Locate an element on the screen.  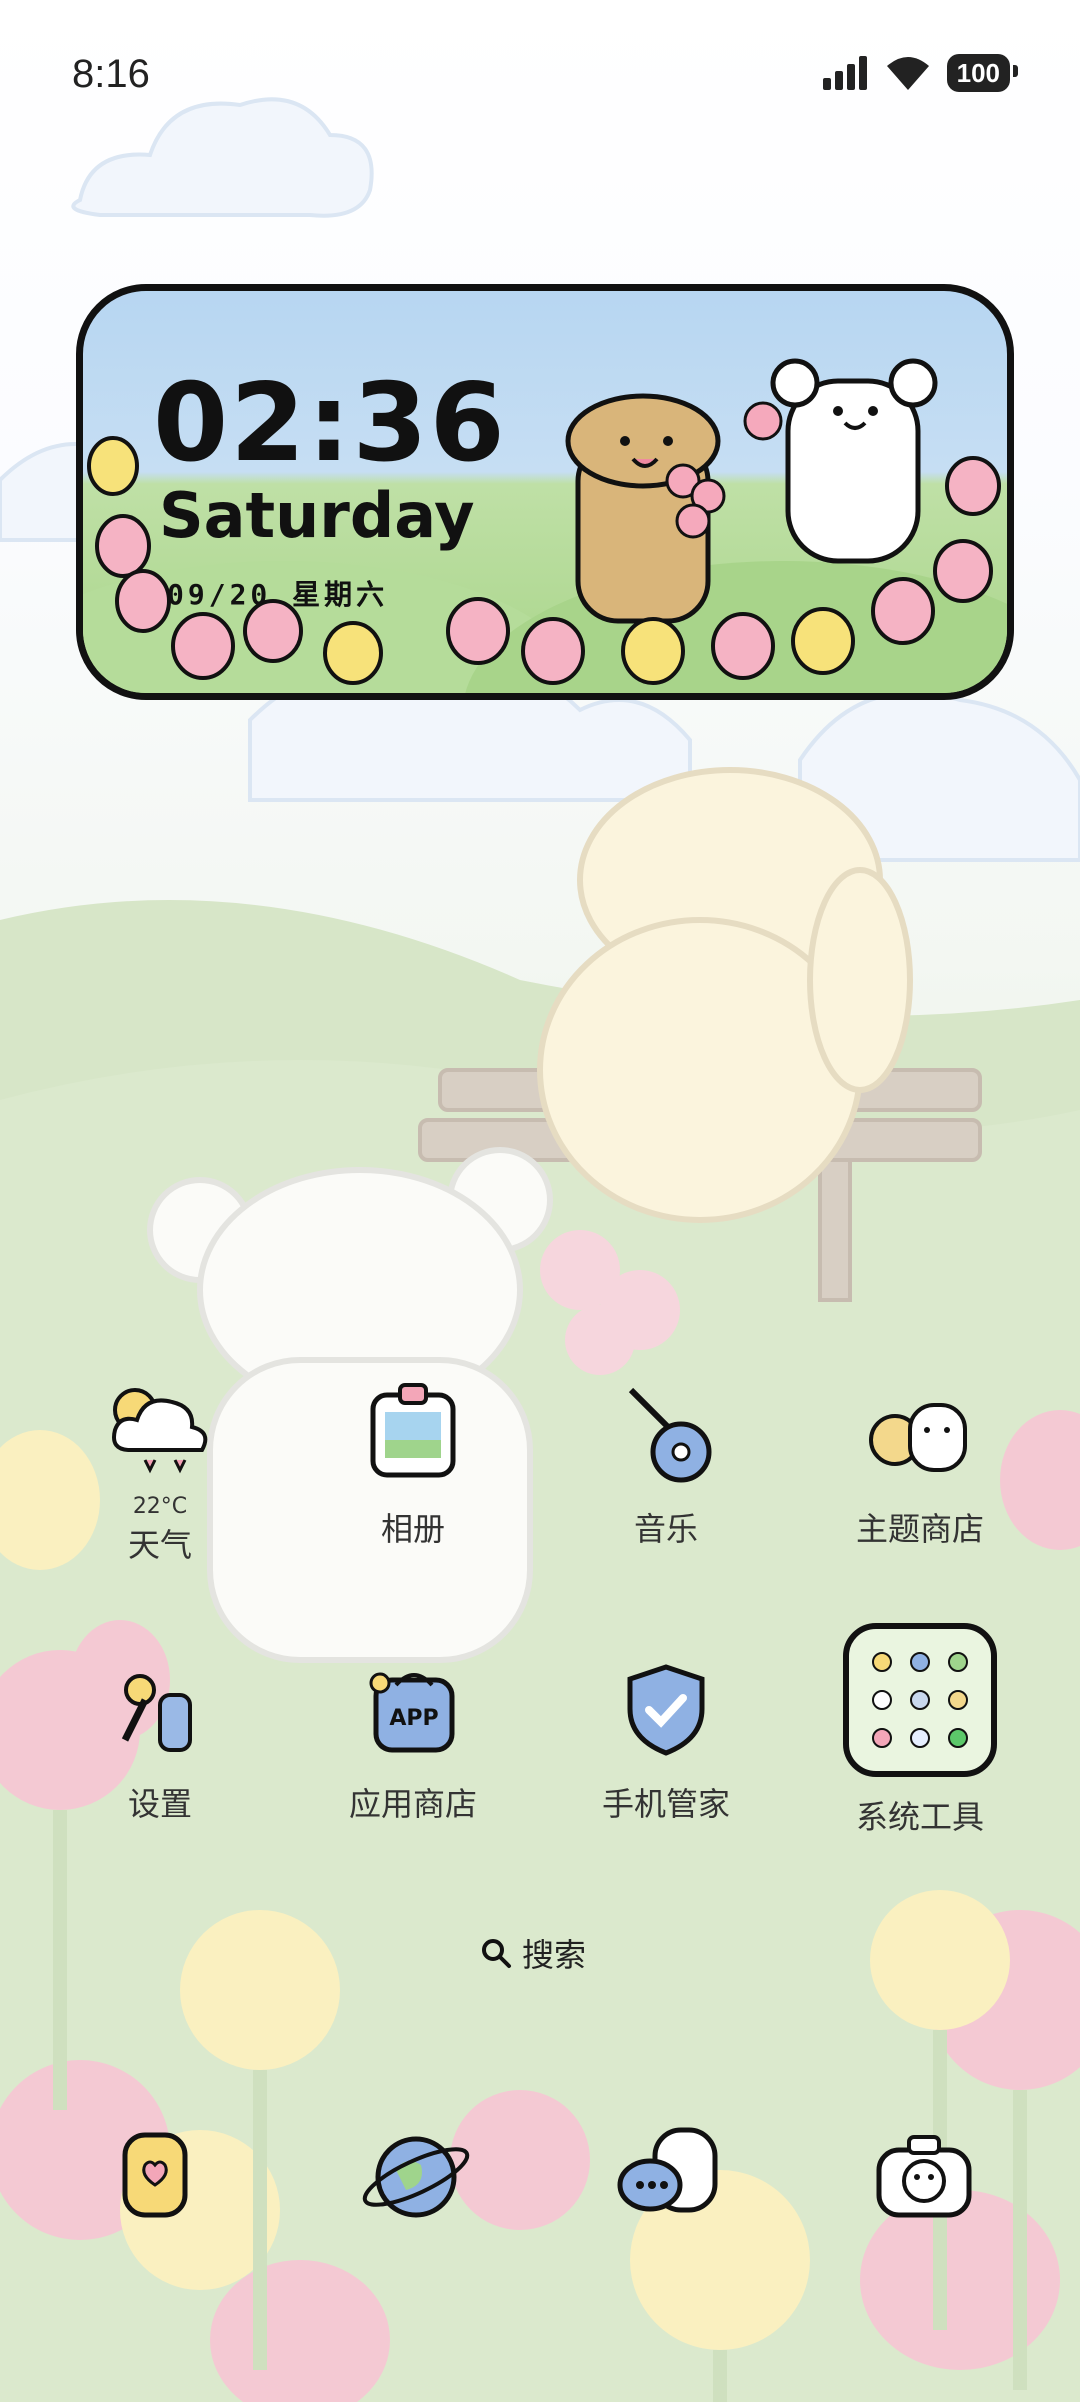
app-label: 音乐 is located at coordinates (665, 1529).